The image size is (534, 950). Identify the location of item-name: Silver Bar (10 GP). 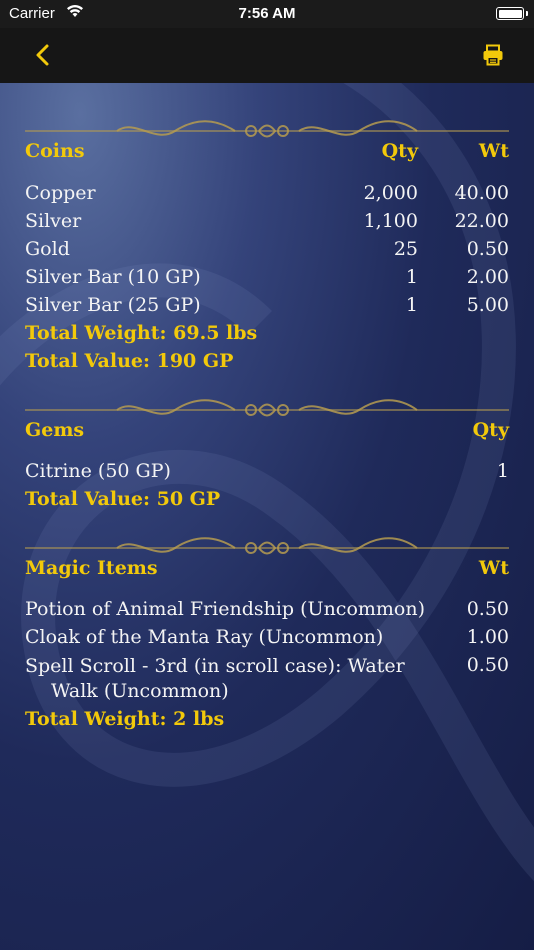
(113, 277).